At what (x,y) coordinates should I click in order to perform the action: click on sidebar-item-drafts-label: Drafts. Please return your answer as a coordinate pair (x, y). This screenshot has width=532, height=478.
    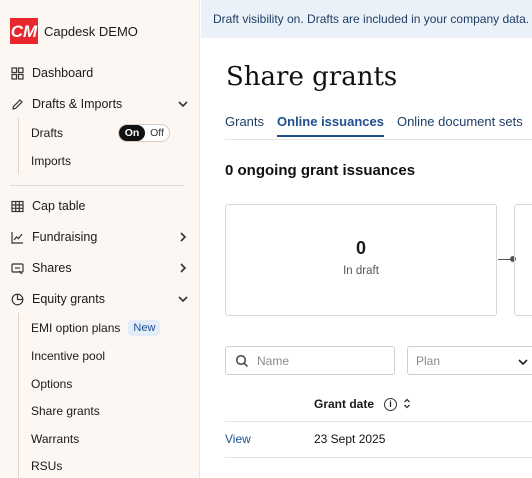
    Looking at the image, I should click on (47, 133).